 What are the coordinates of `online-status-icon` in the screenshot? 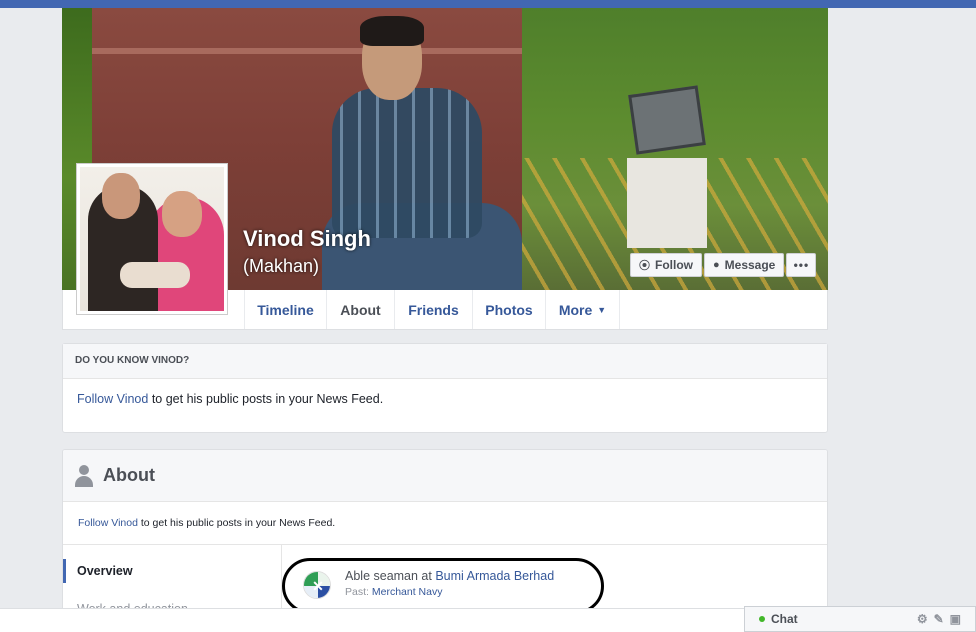 It's located at (762, 619).